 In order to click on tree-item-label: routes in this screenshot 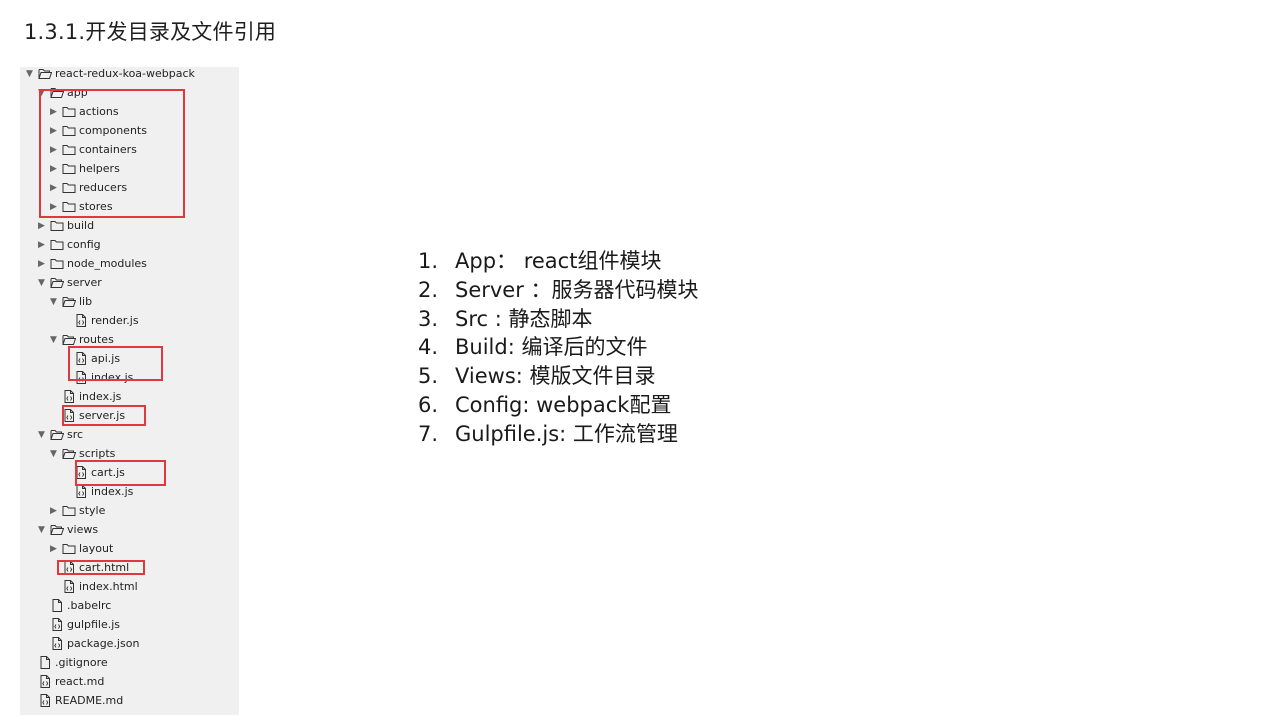, I will do `click(96, 339)`.